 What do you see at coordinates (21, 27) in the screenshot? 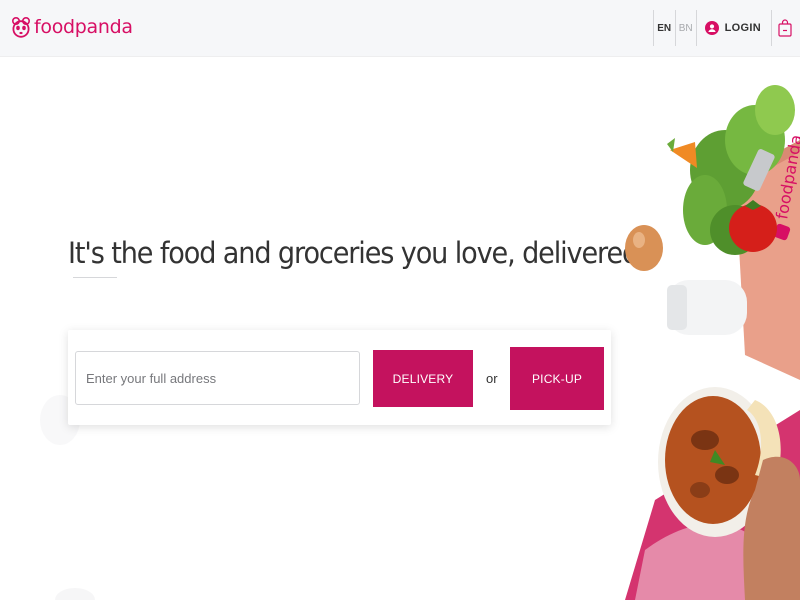
I see `panda-logo-icon` at bounding box center [21, 27].